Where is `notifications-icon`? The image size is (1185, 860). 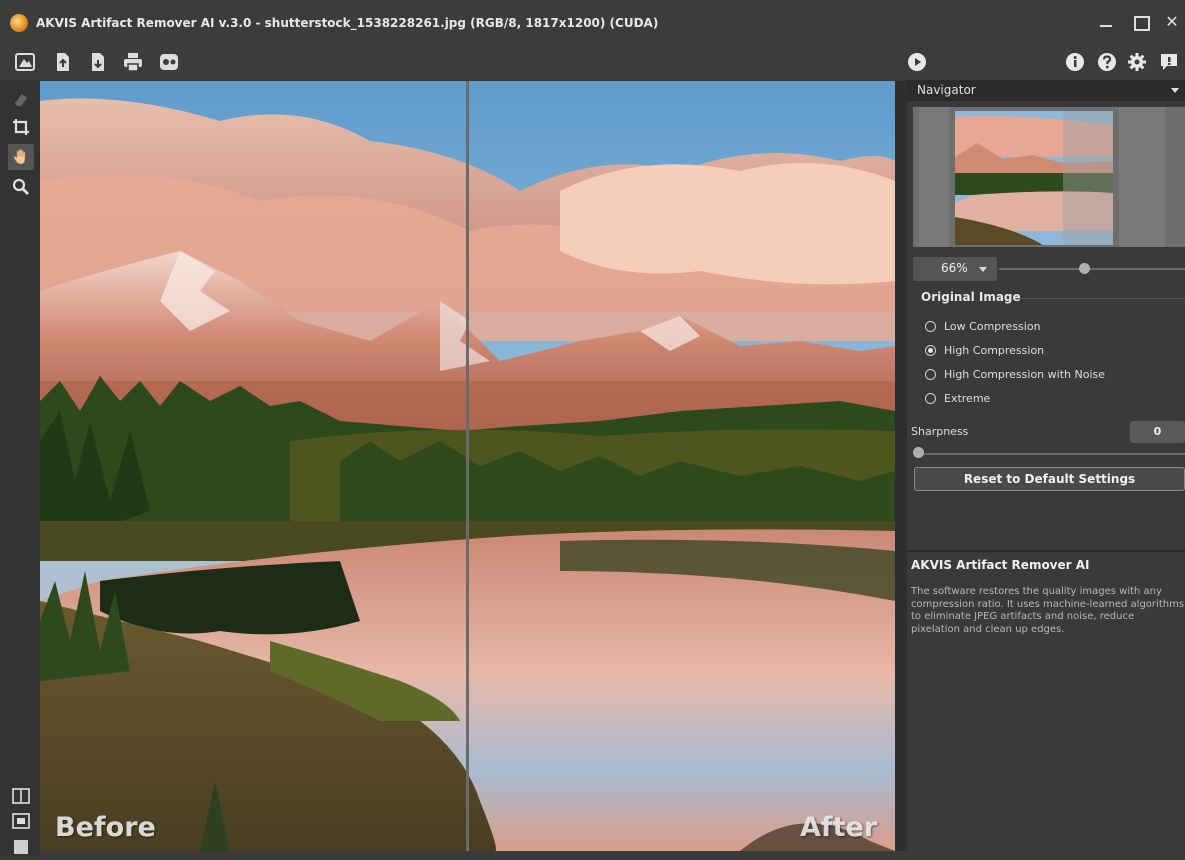 notifications-icon is located at coordinates (1169, 62).